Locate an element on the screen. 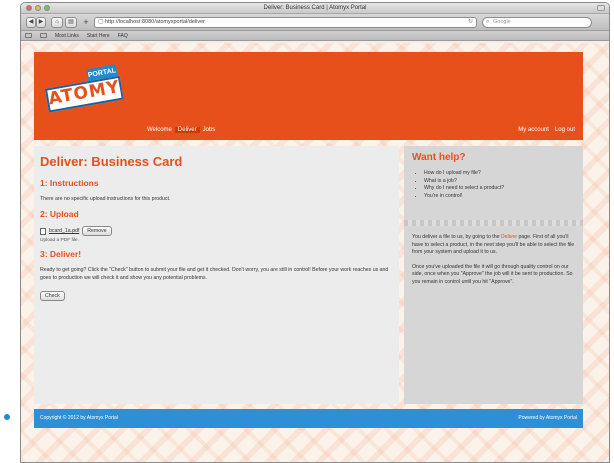  nav-jobs: Jobs is located at coordinates (209, 130).